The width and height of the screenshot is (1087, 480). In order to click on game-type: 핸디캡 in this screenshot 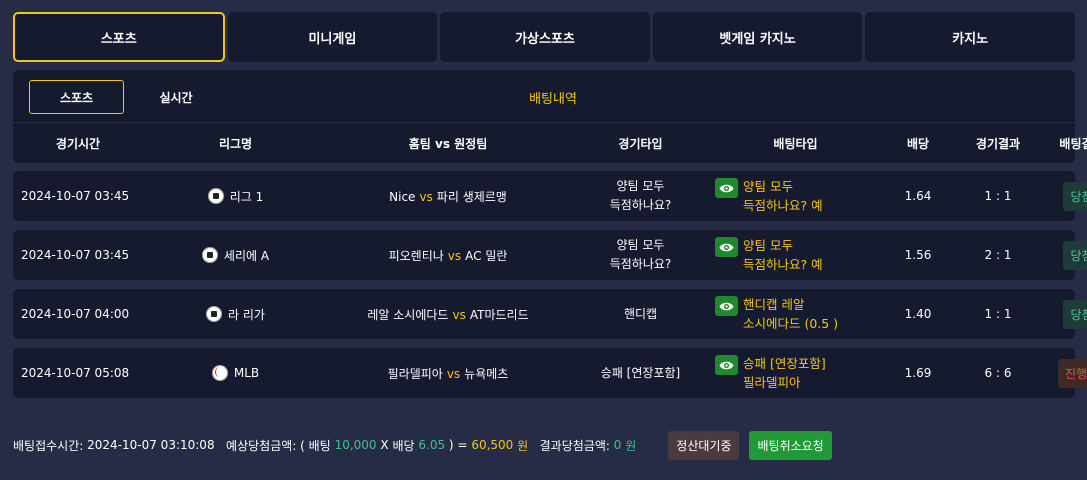, I will do `click(640, 314)`.